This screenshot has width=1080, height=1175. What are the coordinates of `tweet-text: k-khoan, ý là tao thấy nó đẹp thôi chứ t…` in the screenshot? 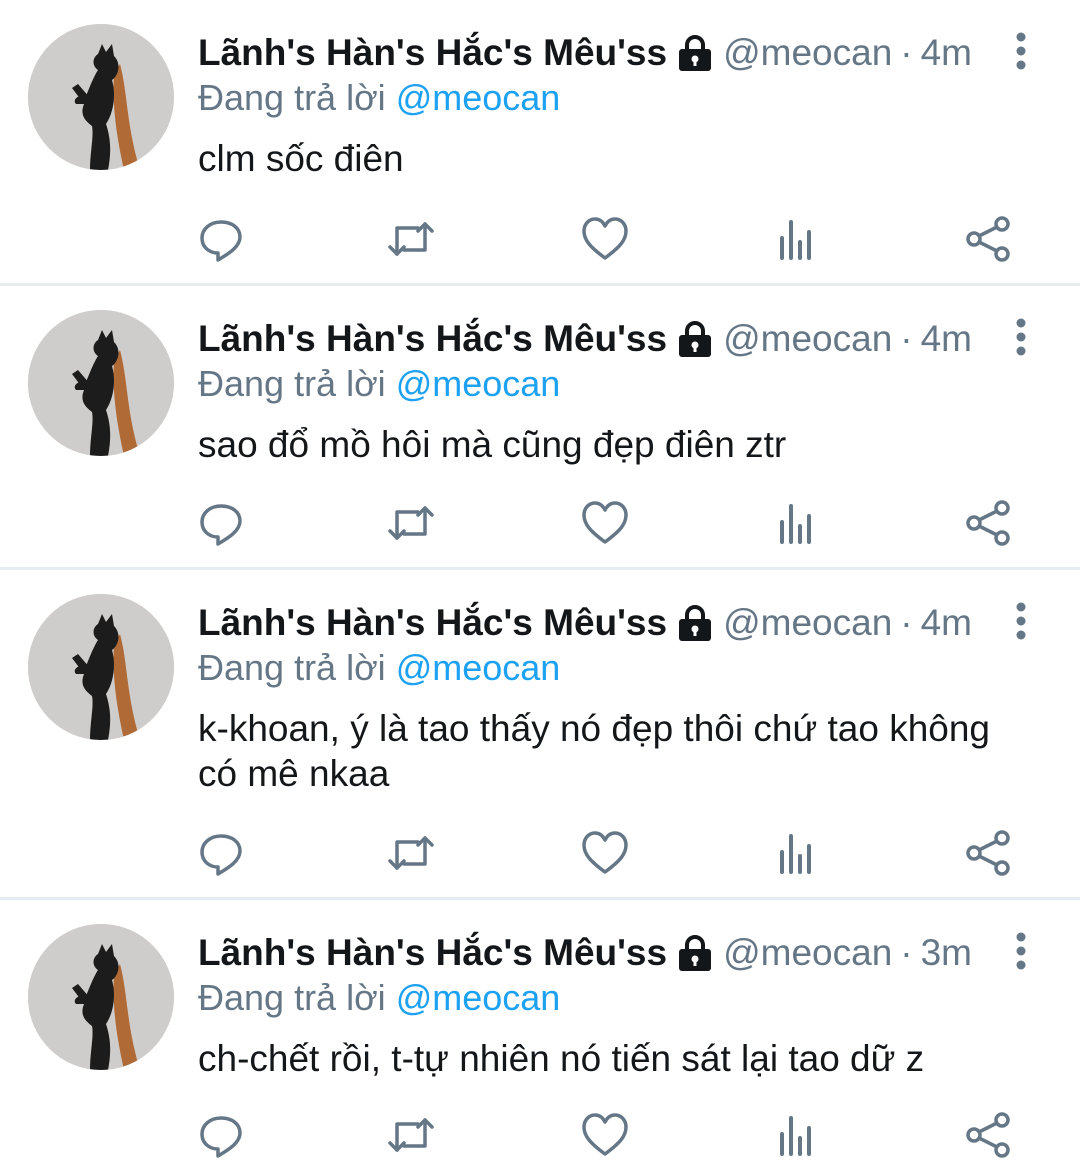 It's located at (594, 751).